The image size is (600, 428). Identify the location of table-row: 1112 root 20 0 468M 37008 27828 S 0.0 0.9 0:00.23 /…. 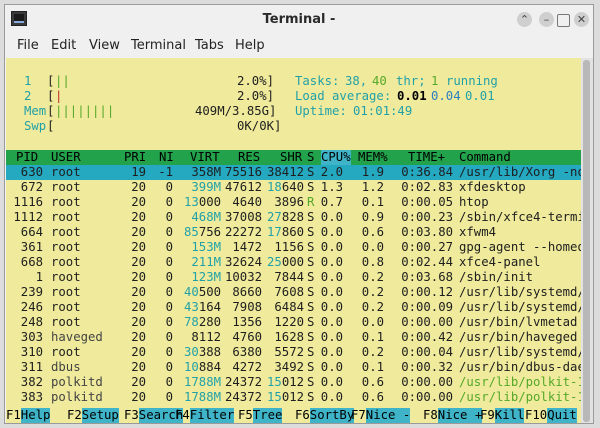
(293, 217).